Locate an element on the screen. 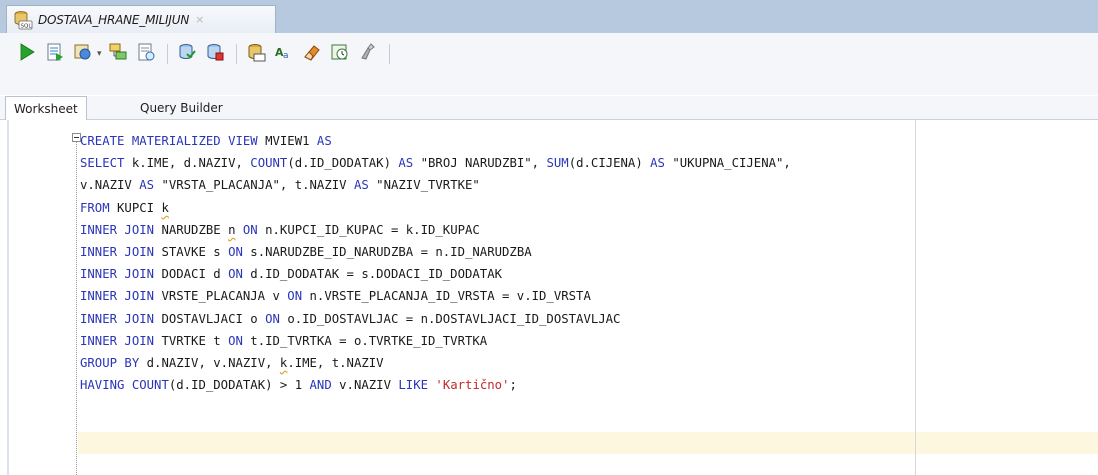  code-token: GROUP BY is located at coordinates (113, 362).